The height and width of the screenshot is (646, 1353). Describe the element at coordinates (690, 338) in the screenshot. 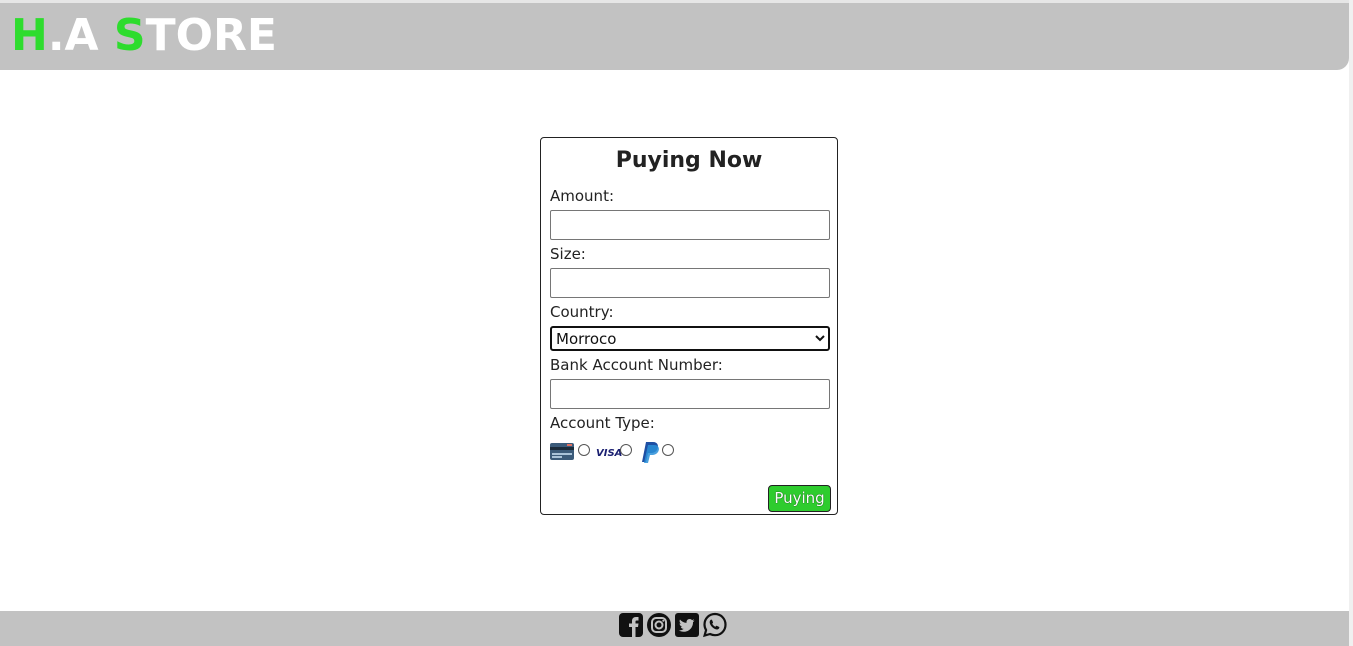

I see `country-select: Morroco` at that location.